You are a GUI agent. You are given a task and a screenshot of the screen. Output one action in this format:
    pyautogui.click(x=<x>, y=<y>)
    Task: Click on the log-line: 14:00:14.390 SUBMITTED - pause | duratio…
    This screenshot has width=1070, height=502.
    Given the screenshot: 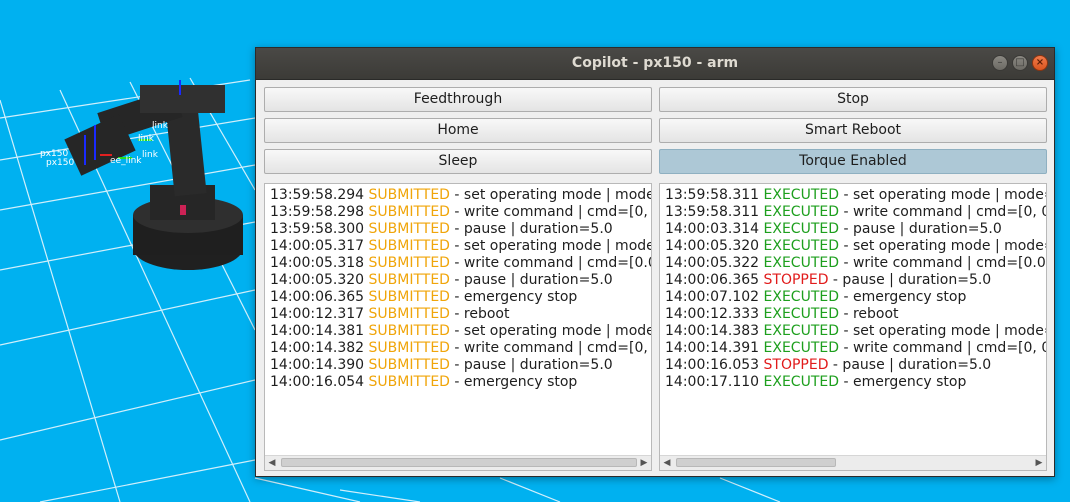 What is the action you would take?
    pyautogui.click(x=460, y=365)
    